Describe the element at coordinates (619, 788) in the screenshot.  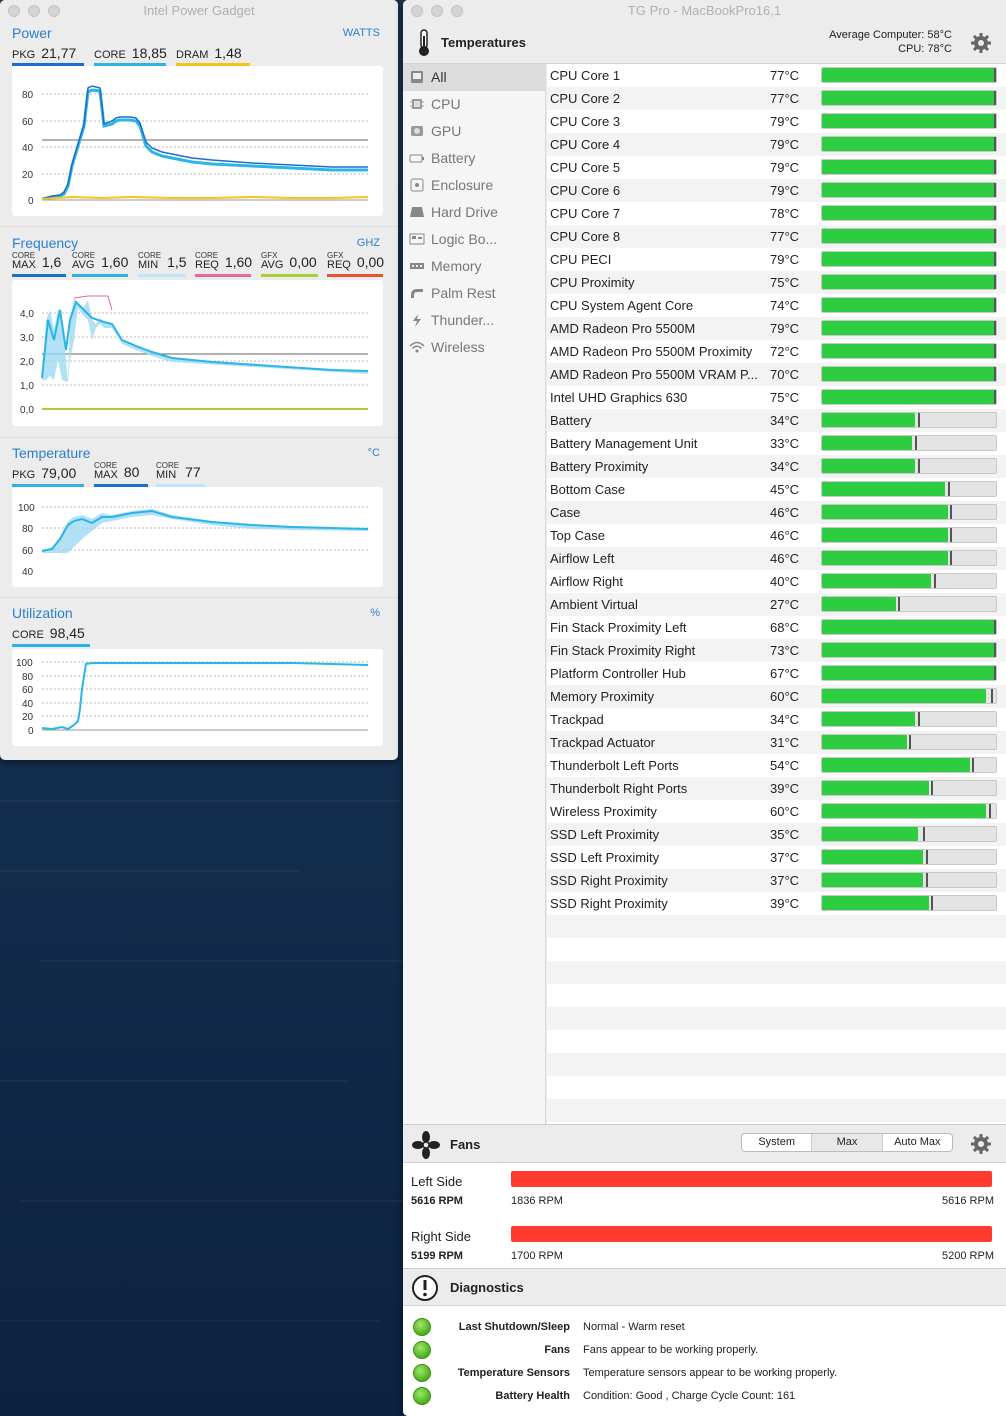
I see `sensor-name: Thunderbolt Right Ports` at that location.